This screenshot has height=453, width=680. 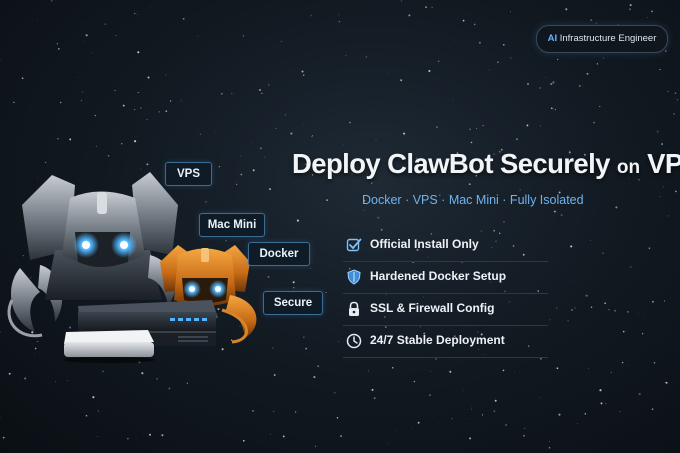 What do you see at coordinates (279, 254) in the screenshot?
I see `docker-tag: Docker` at bounding box center [279, 254].